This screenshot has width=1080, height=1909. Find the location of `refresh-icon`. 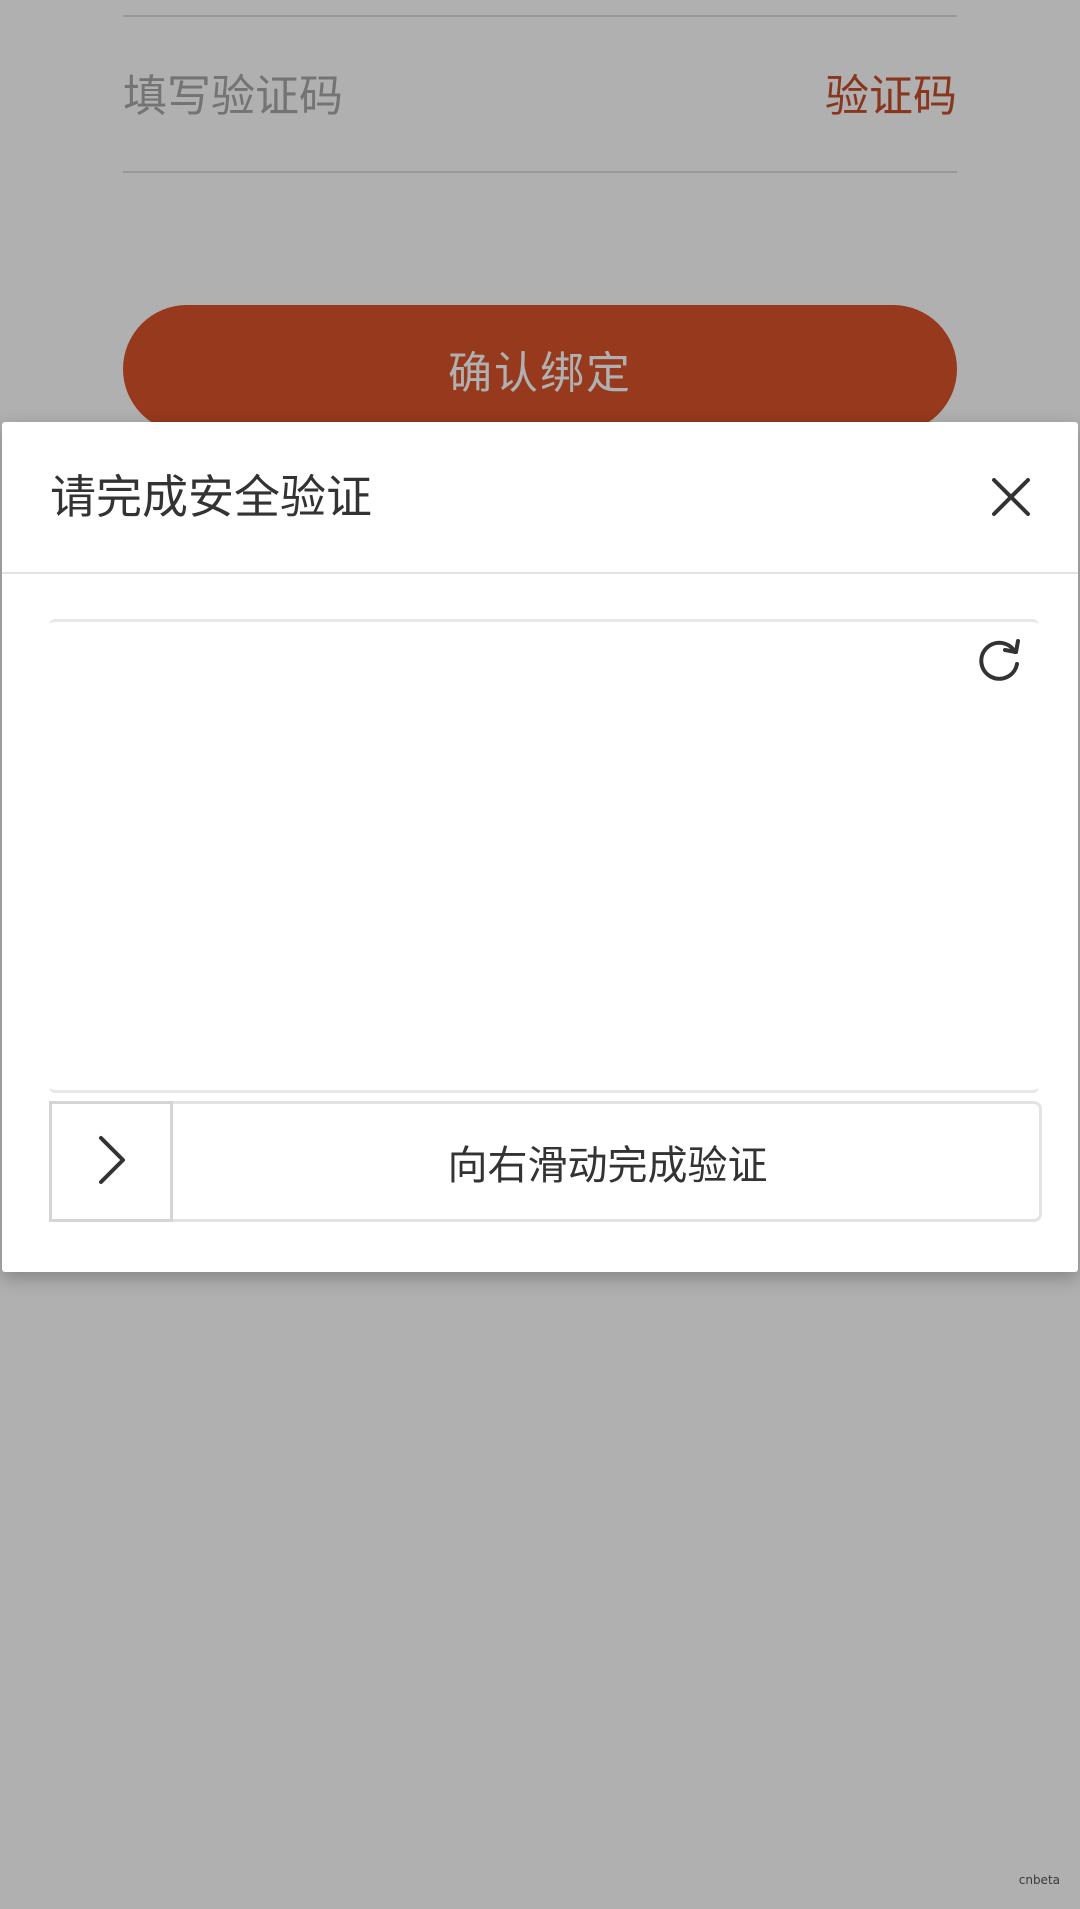

refresh-icon is located at coordinates (999, 660).